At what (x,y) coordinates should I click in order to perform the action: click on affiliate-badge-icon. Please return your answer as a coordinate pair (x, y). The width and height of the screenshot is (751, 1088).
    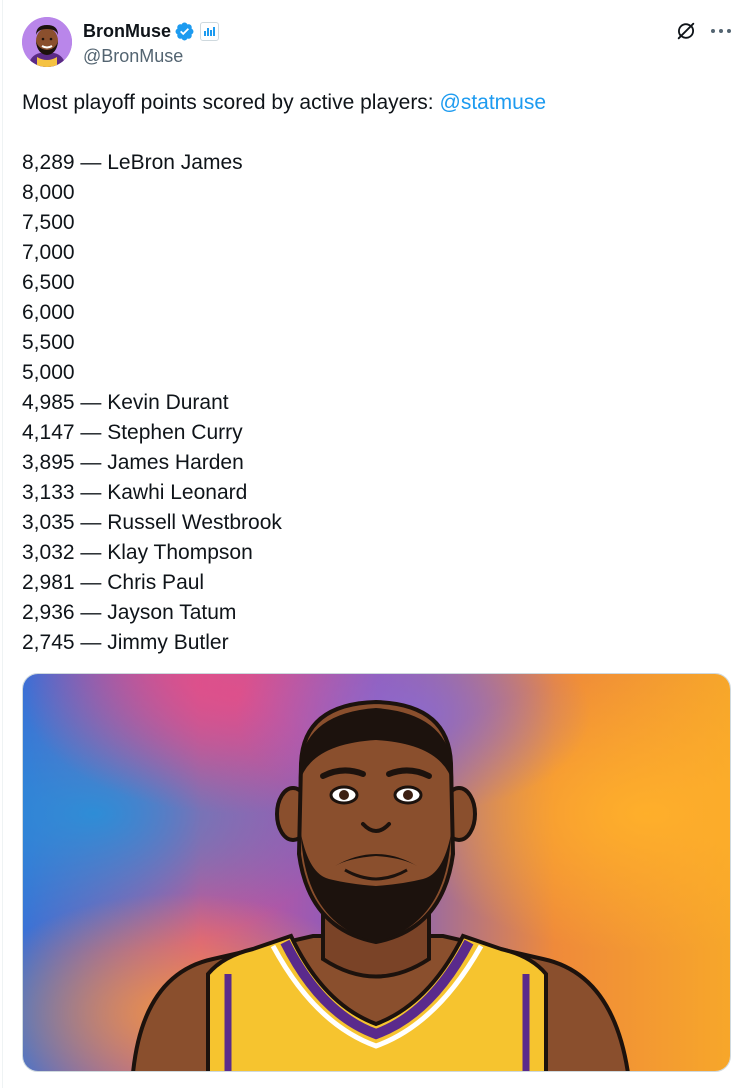
    Looking at the image, I should click on (210, 31).